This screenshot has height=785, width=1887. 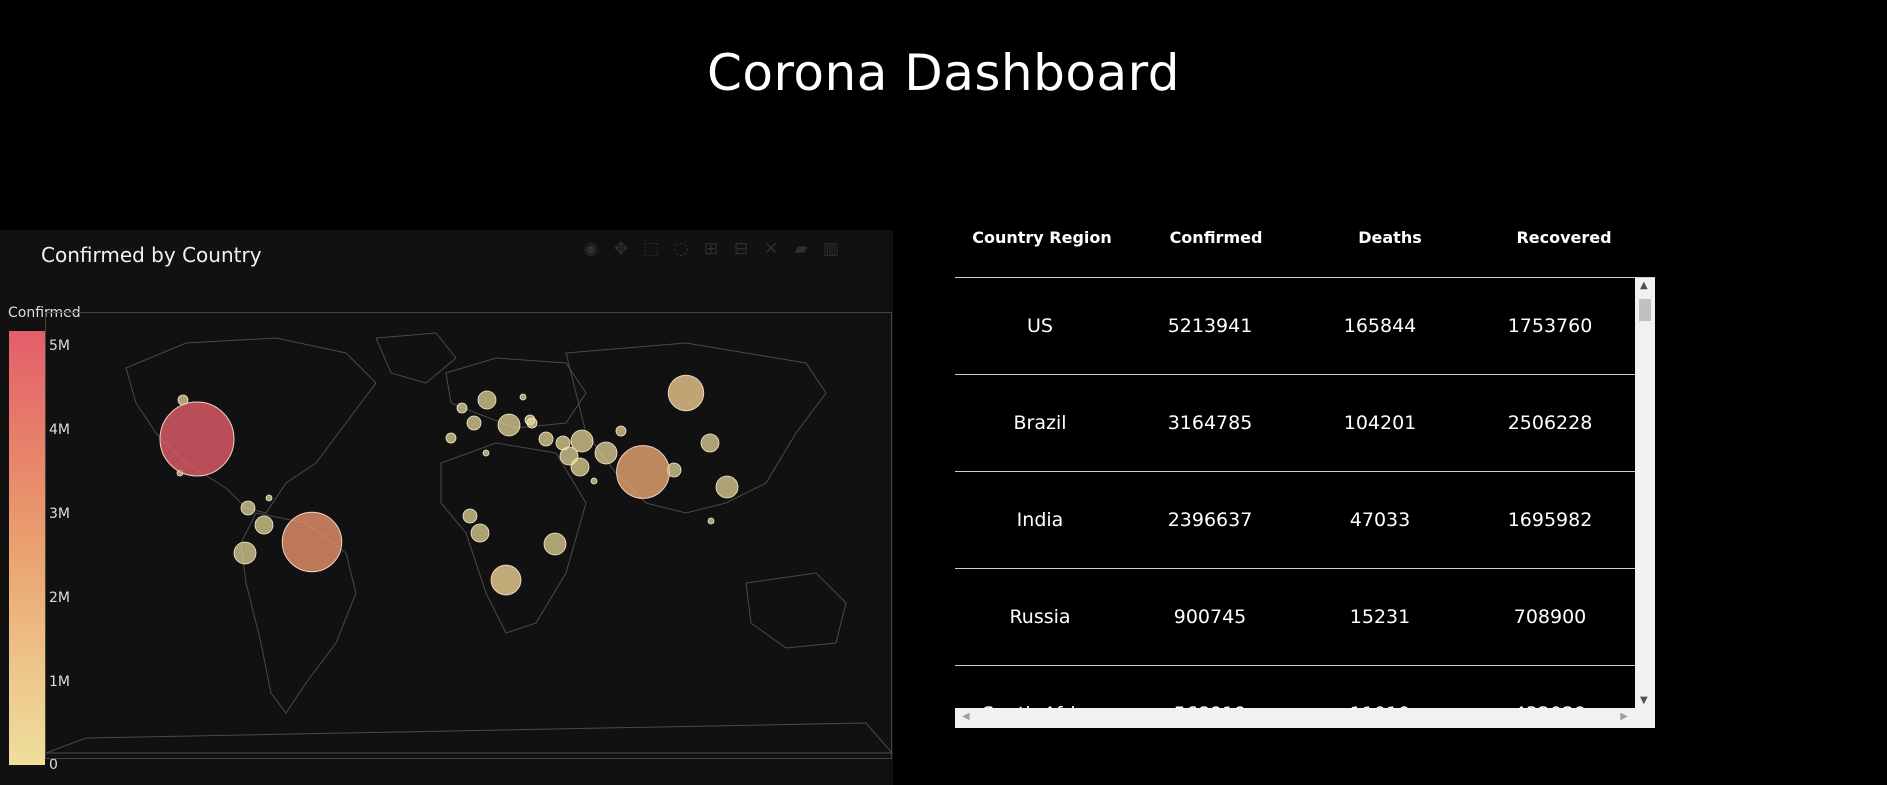 I want to click on zoom-in-icon: ⊞, so click(x=711, y=249).